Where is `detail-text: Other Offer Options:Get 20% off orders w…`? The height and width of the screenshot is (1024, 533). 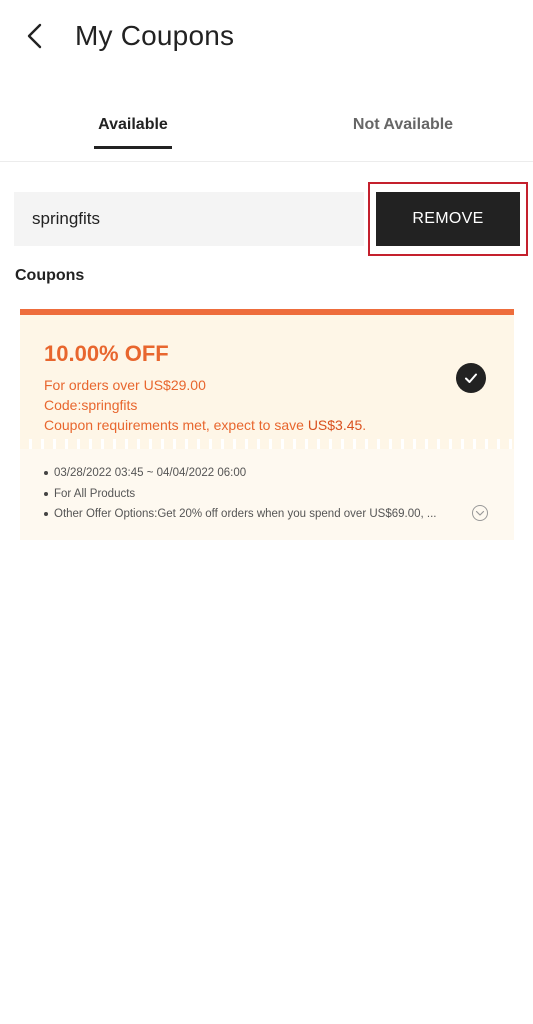
detail-text: Other Offer Options:Get 20% off orders w… is located at coordinates (245, 514).